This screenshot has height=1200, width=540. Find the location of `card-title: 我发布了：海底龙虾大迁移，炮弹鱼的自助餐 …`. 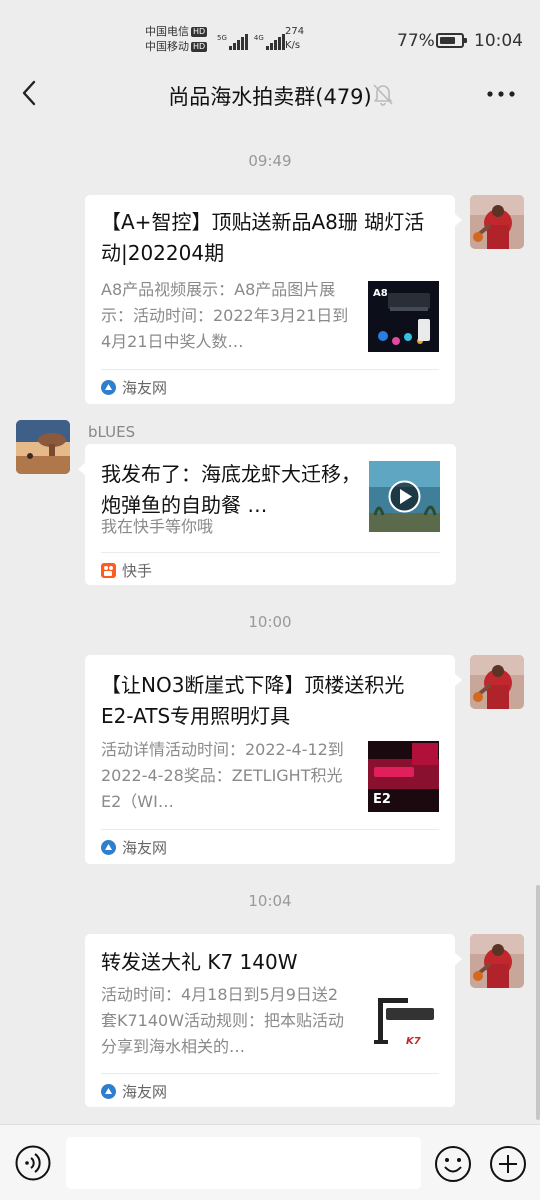

card-title: 我发布了：海底龙虾大迁移，炮弹鱼的自助餐 … is located at coordinates (231, 489).